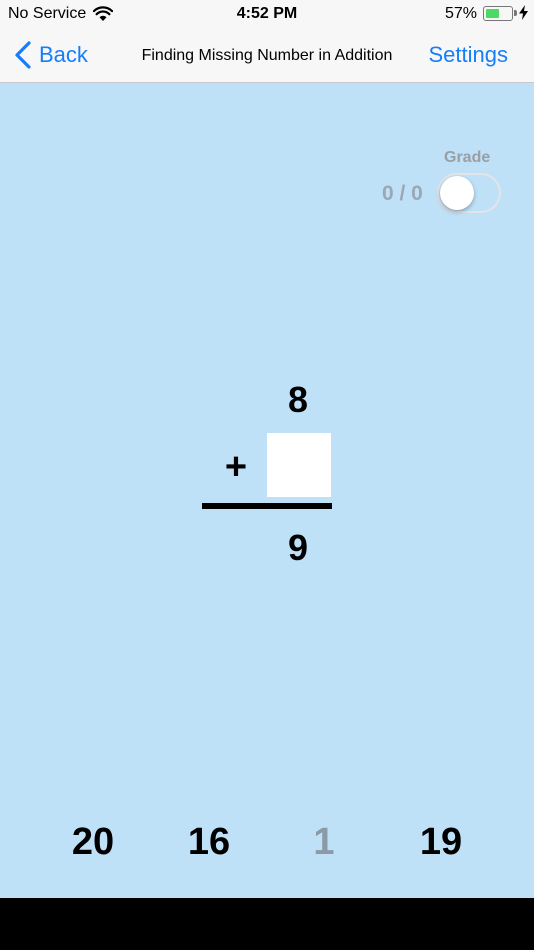 This screenshot has width=534, height=950. I want to click on back-label: Back, so click(63, 54).